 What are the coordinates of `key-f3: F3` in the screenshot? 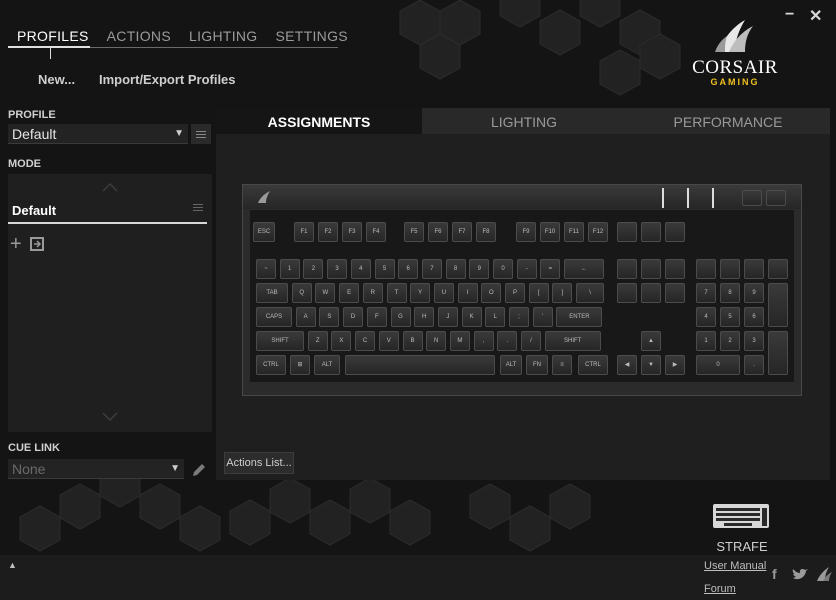 It's located at (352, 232).